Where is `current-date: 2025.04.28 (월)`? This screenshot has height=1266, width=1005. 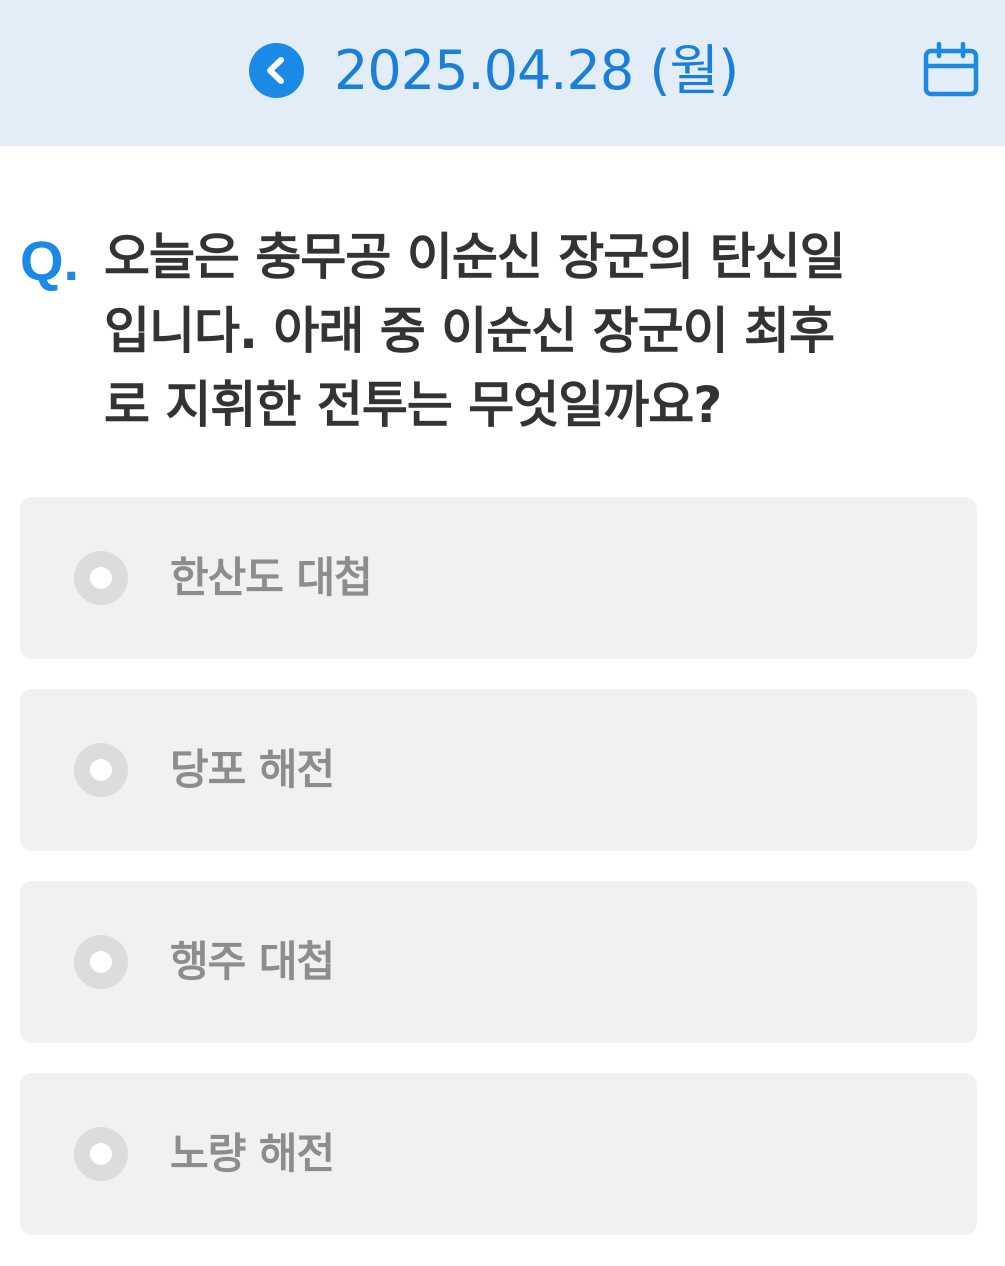
current-date: 2025.04.28 (월) is located at coordinates (536, 70).